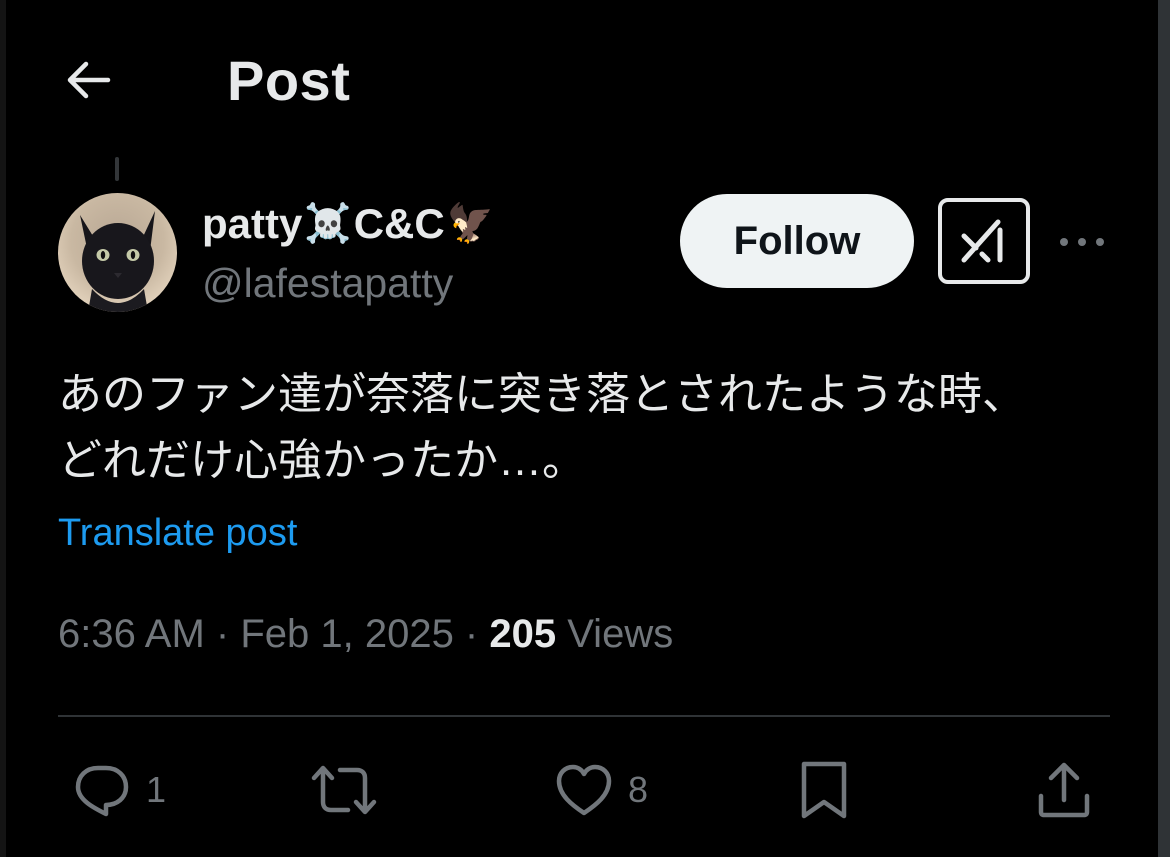  Describe the element at coordinates (328, 224) in the screenshot. I see `skull-crossbones-emoji: ☠️` at that location.